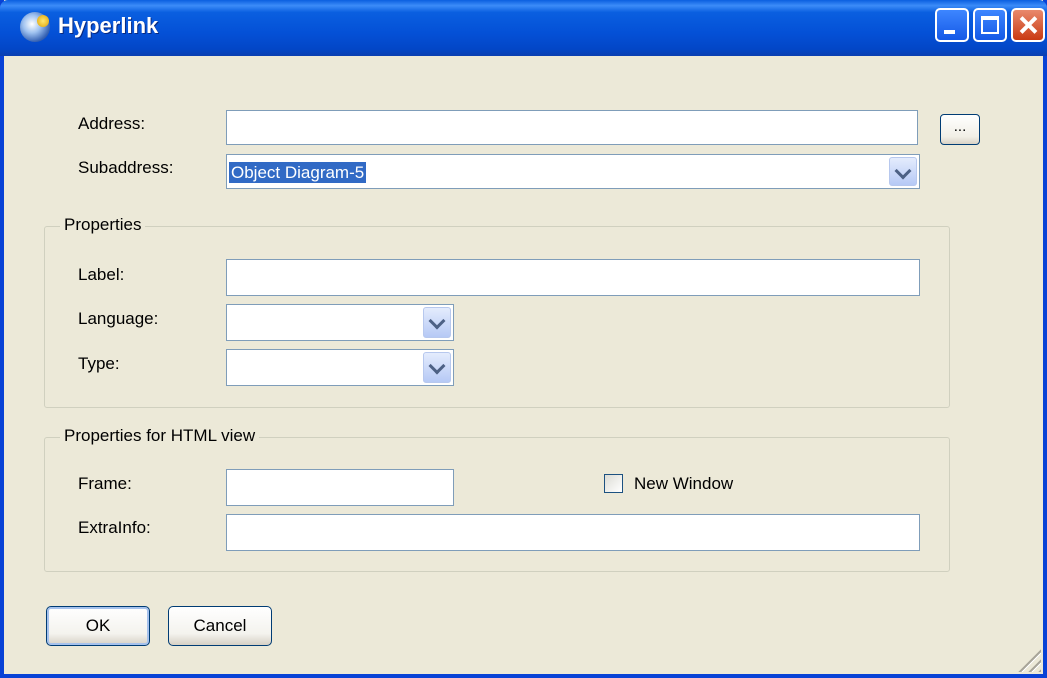  I want to click on address-label: Address:, so click(112, 123).